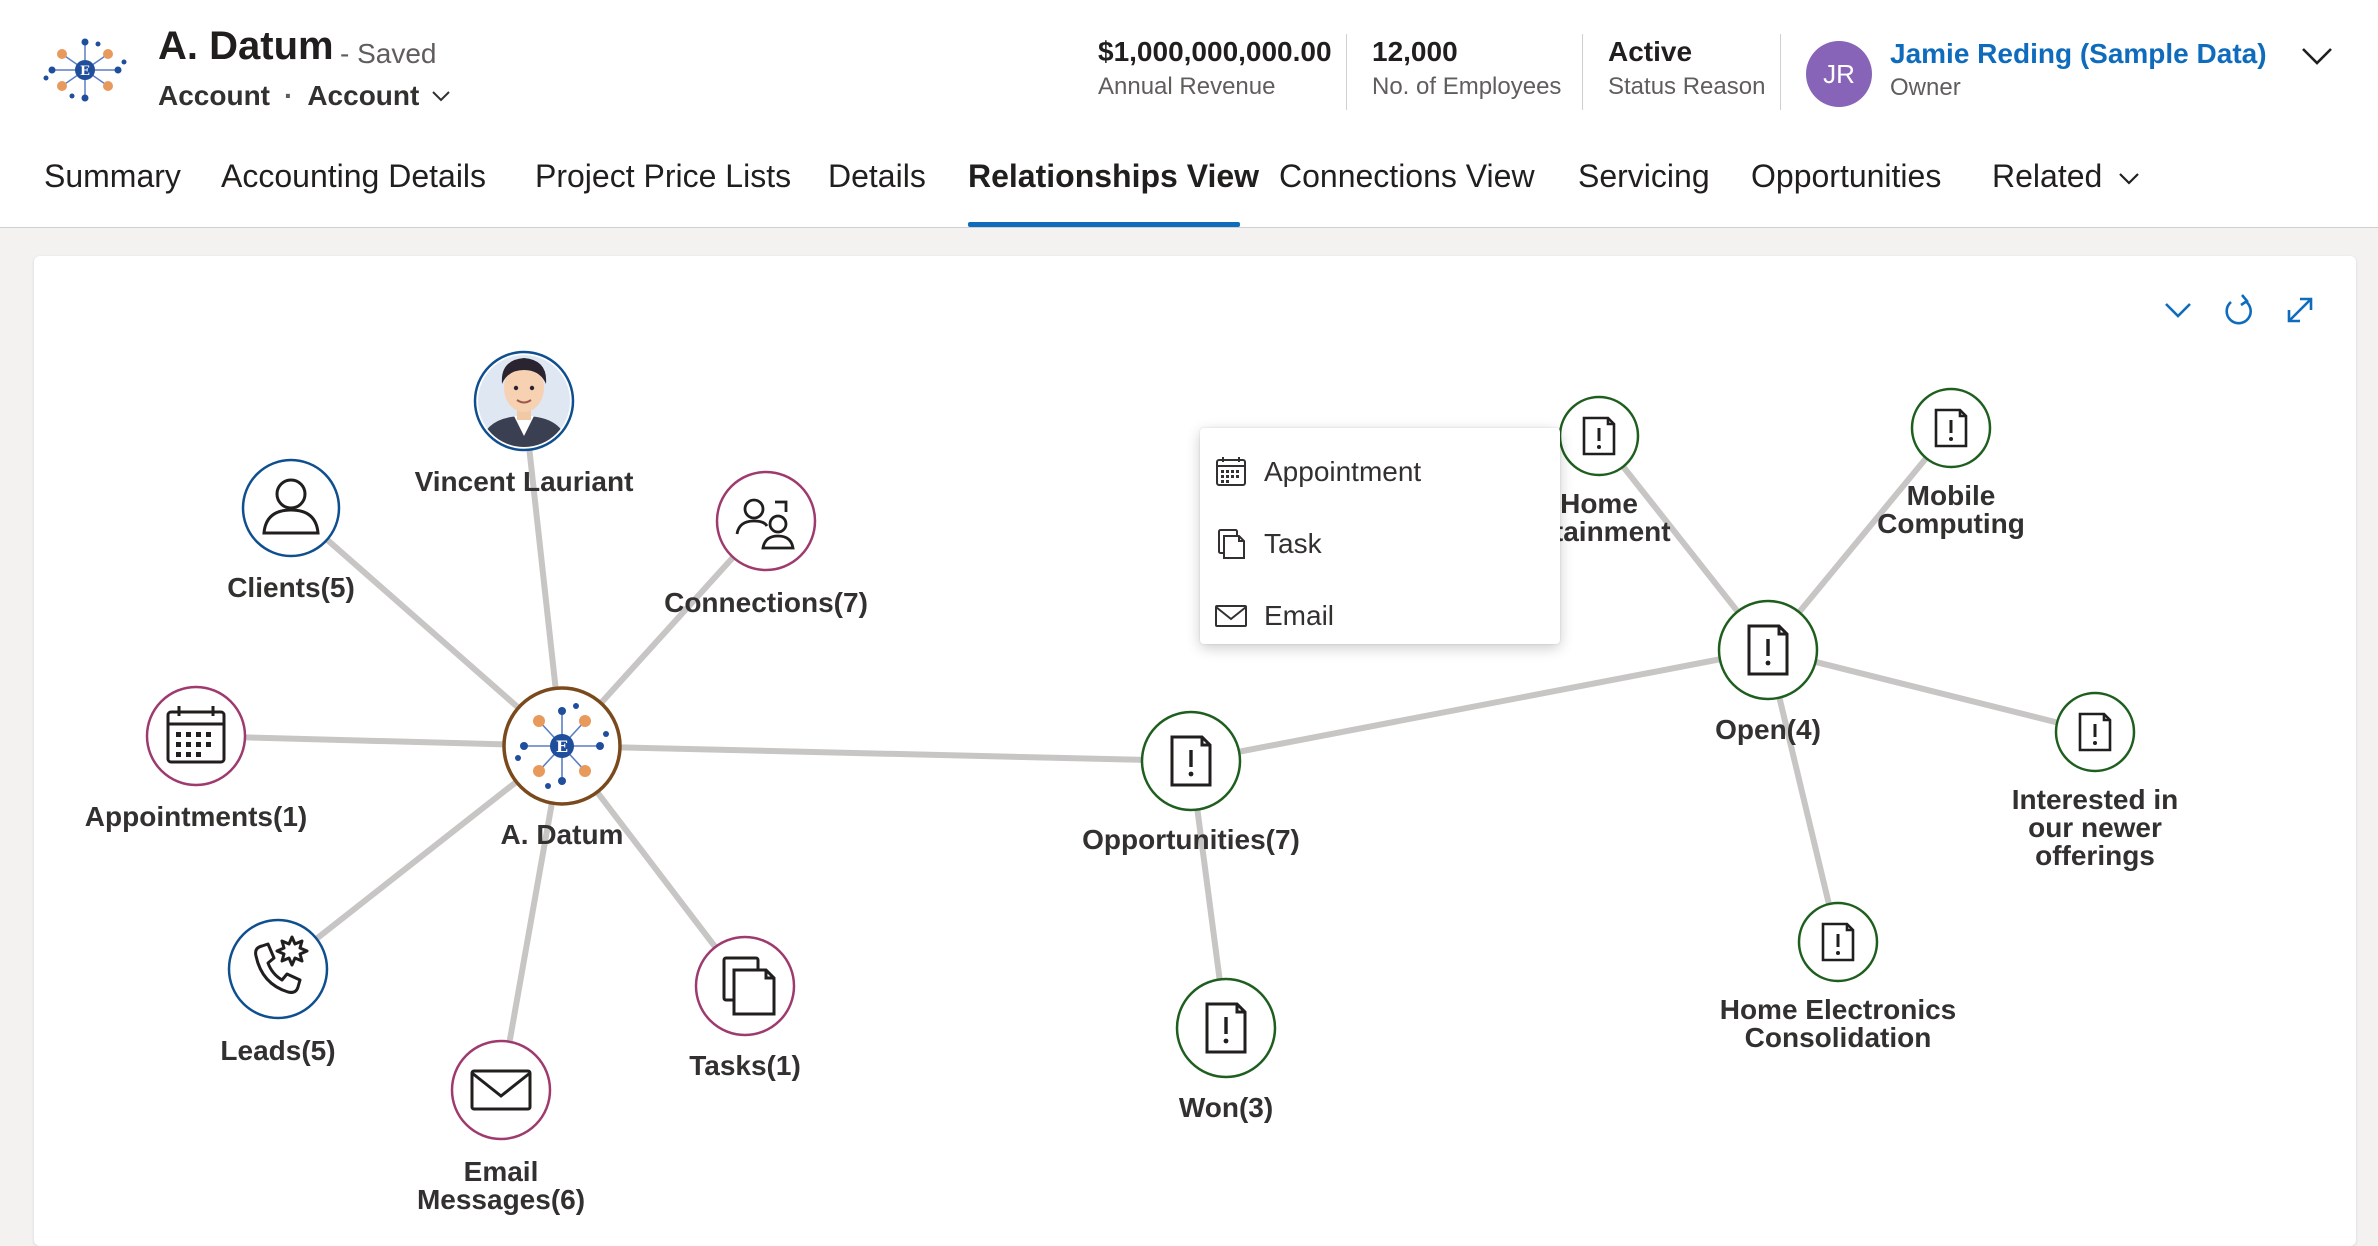 This screenshot has width=2378, height=1246. I want to click on form-selector: Account, so click(363, 96).